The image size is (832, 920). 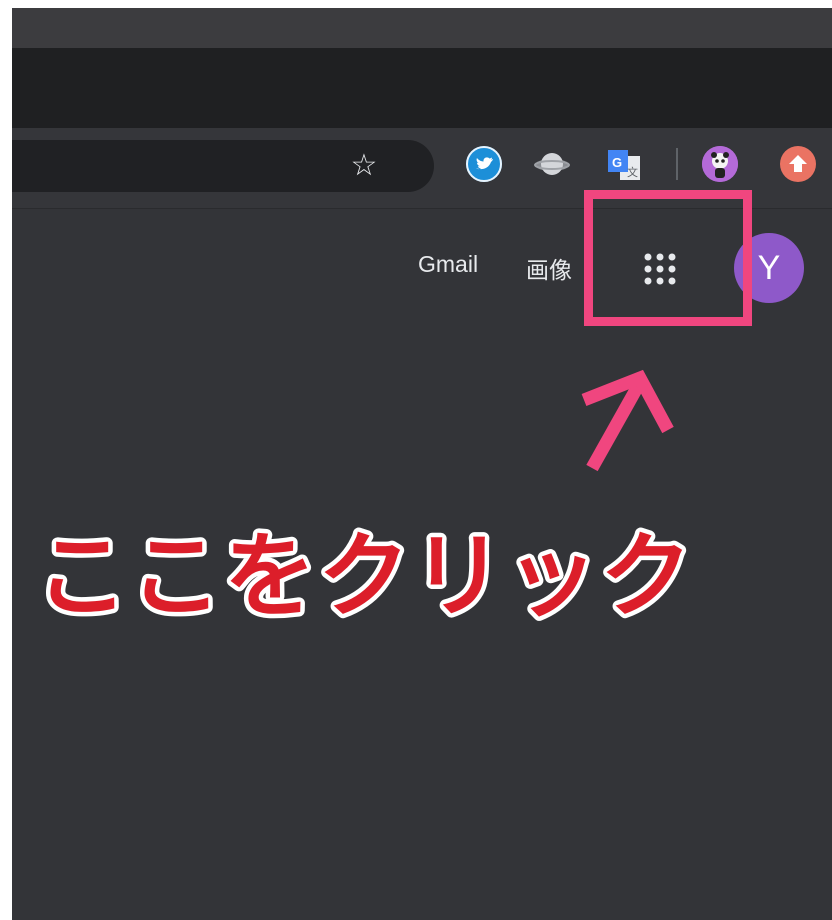 I want to click on gmail-link: Gmail, so click(x=448, y=264).